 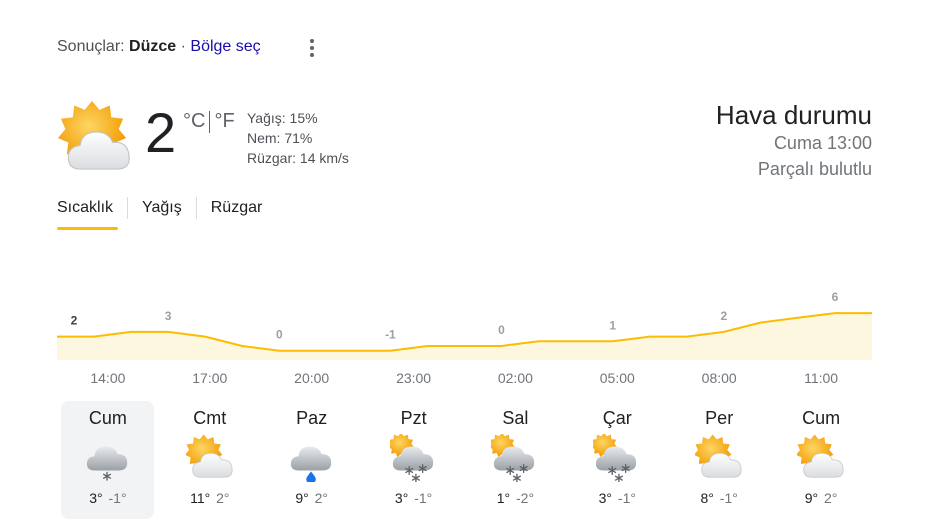 I want to click on forecast-day-name: Pzt, so click(x=413, y=418).